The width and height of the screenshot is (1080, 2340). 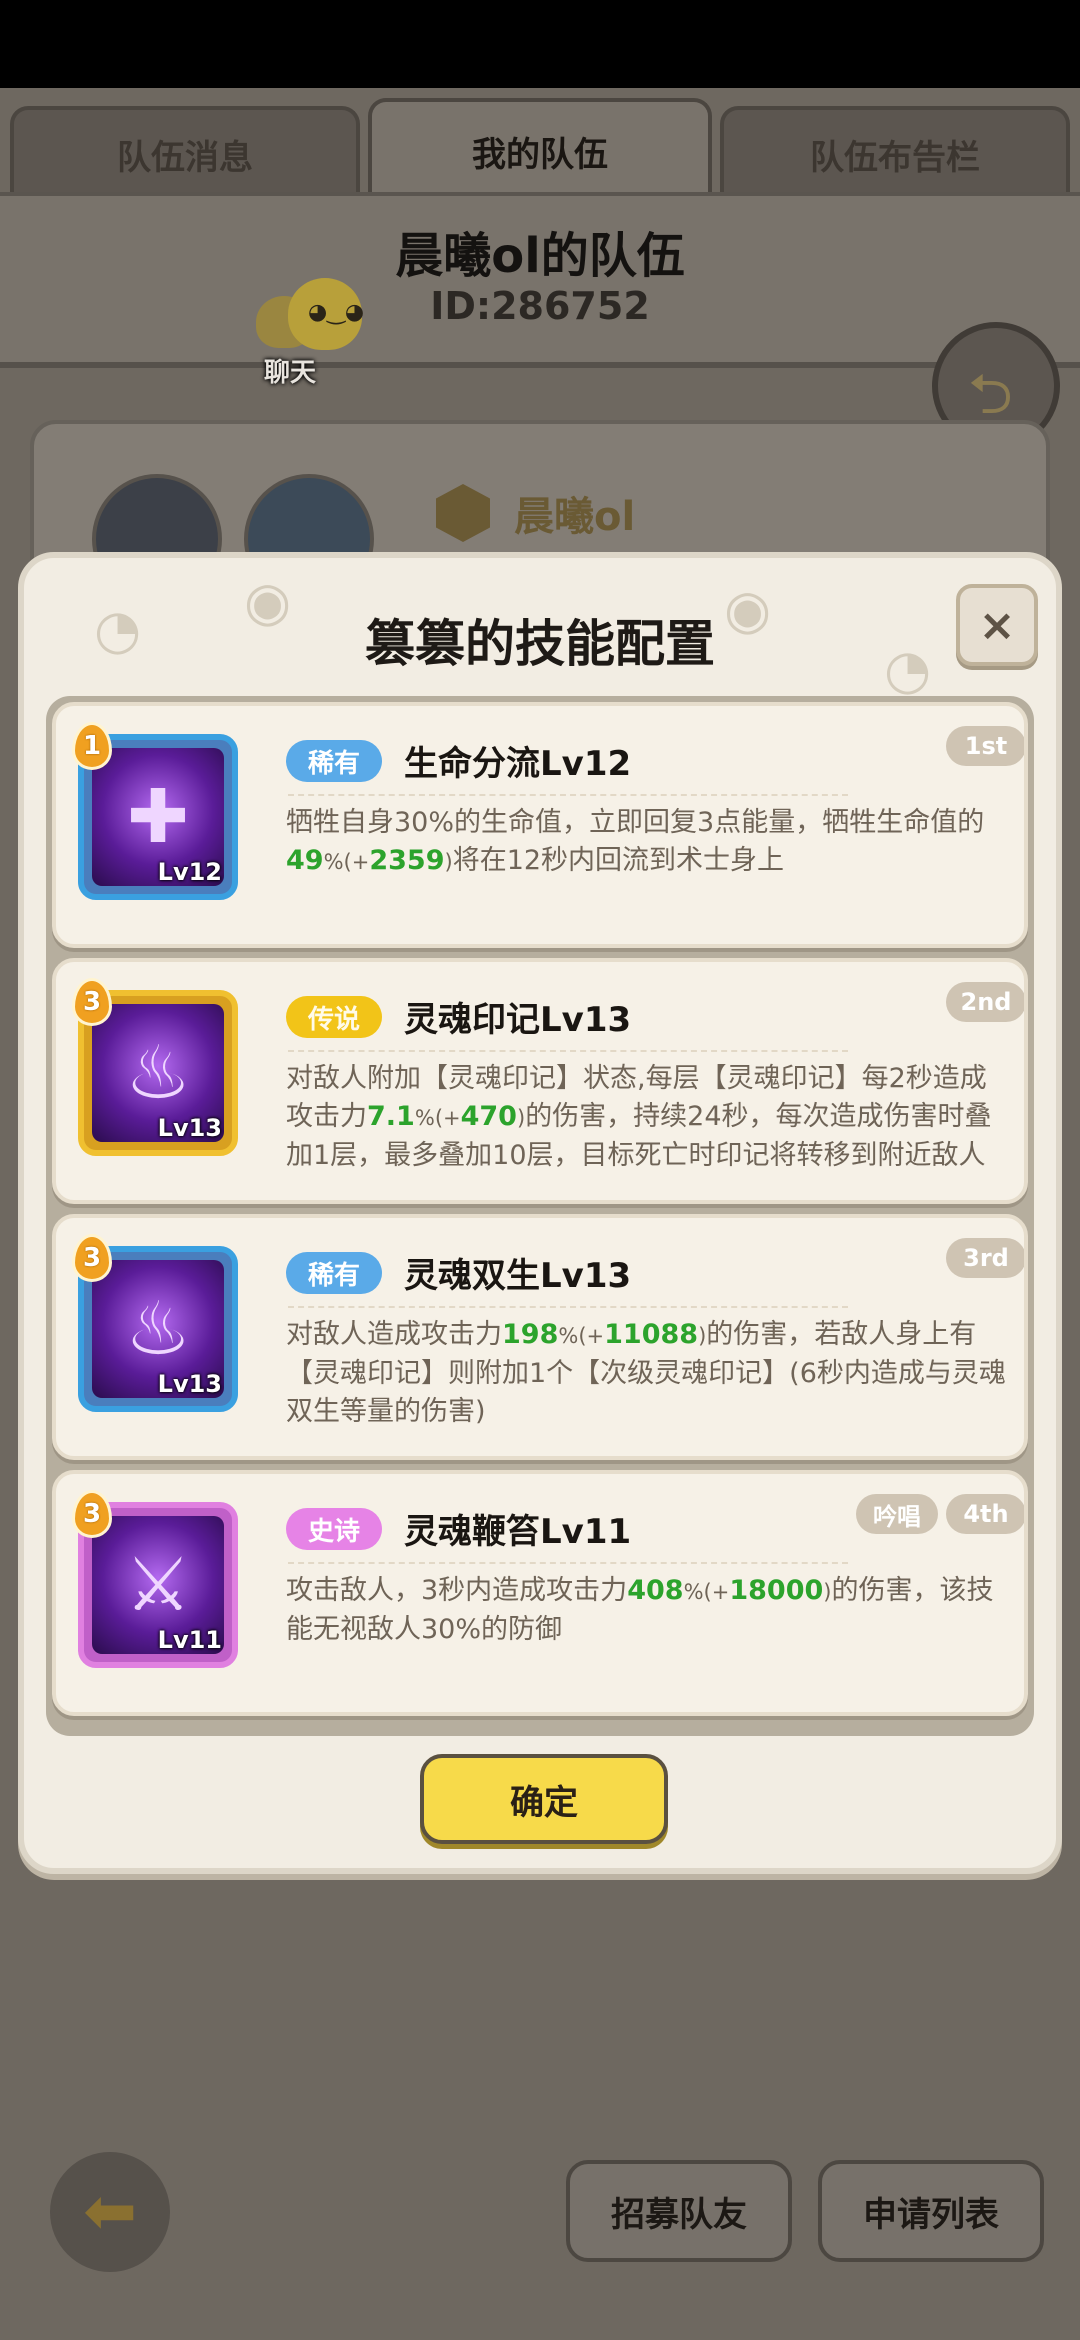 I want to click on soul-whip-glyph: ⚔, so click(x=158, y=1585).